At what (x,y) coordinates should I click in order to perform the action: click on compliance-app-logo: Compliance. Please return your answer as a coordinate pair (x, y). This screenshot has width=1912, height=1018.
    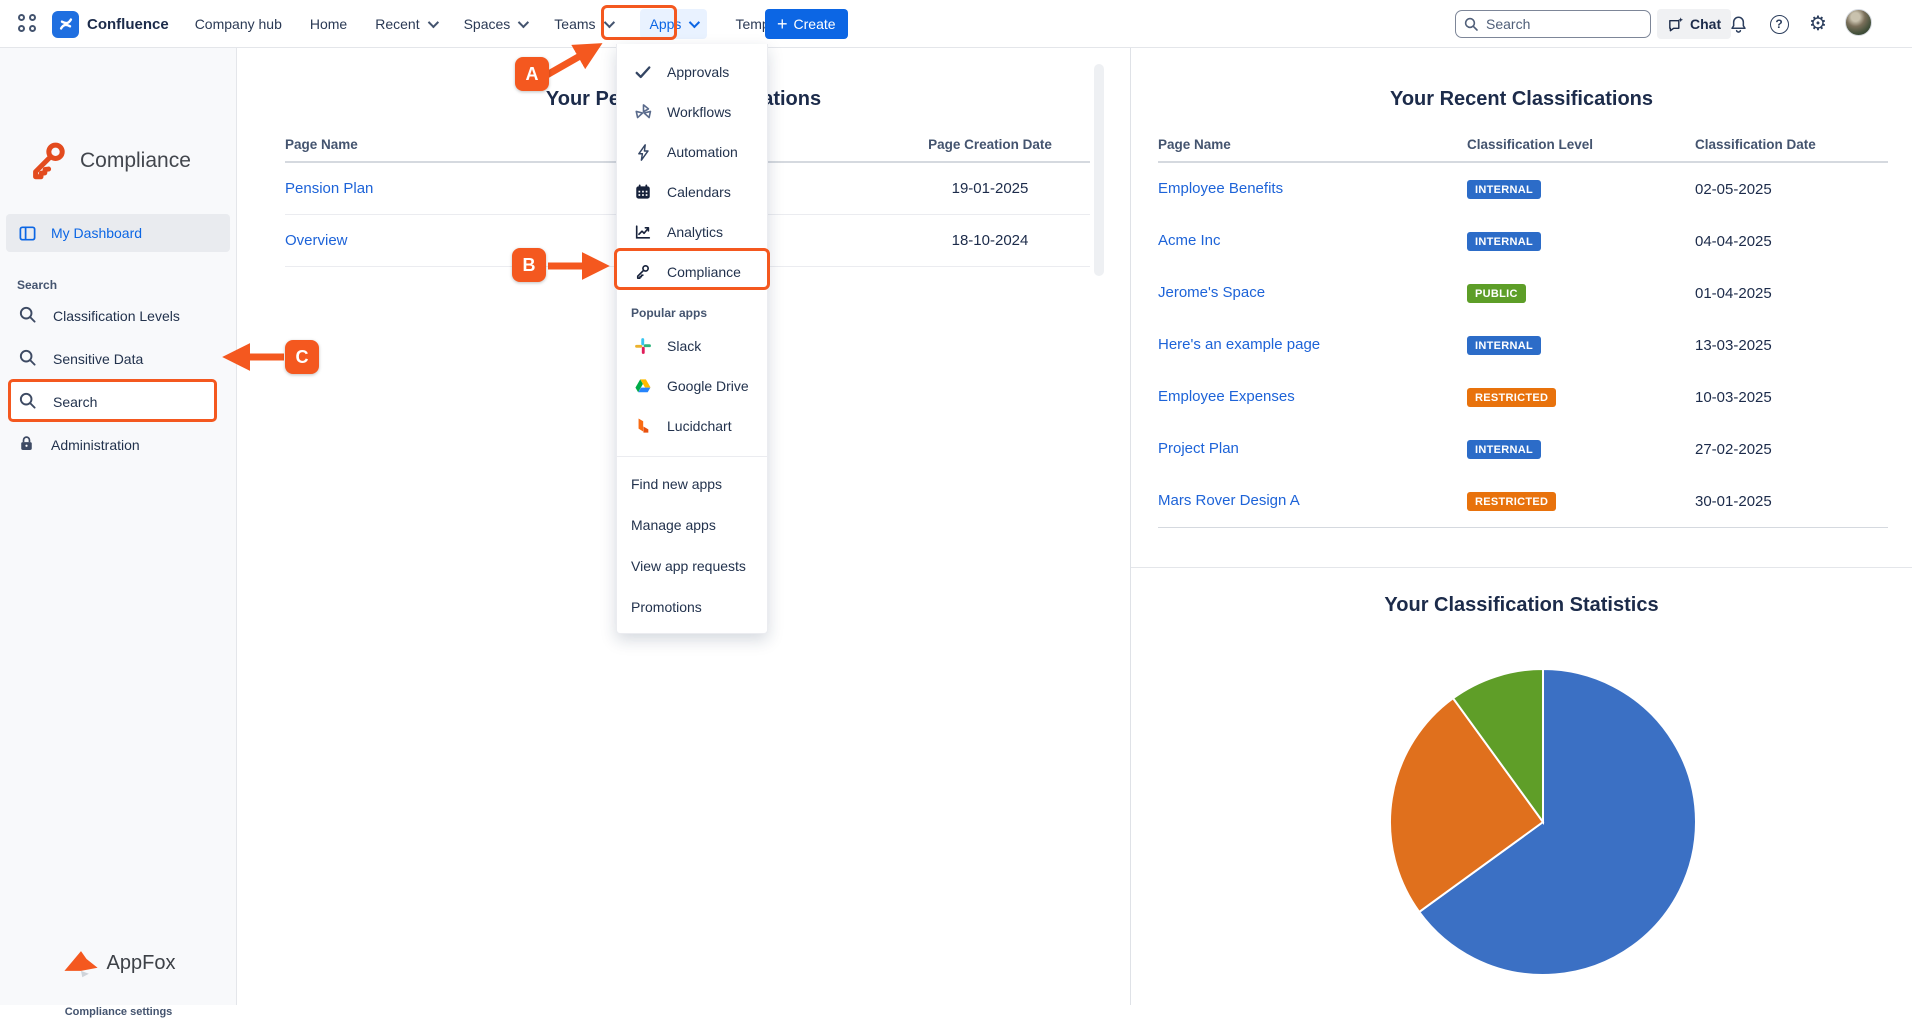
    Looking at the image, I should click on (108, 161).